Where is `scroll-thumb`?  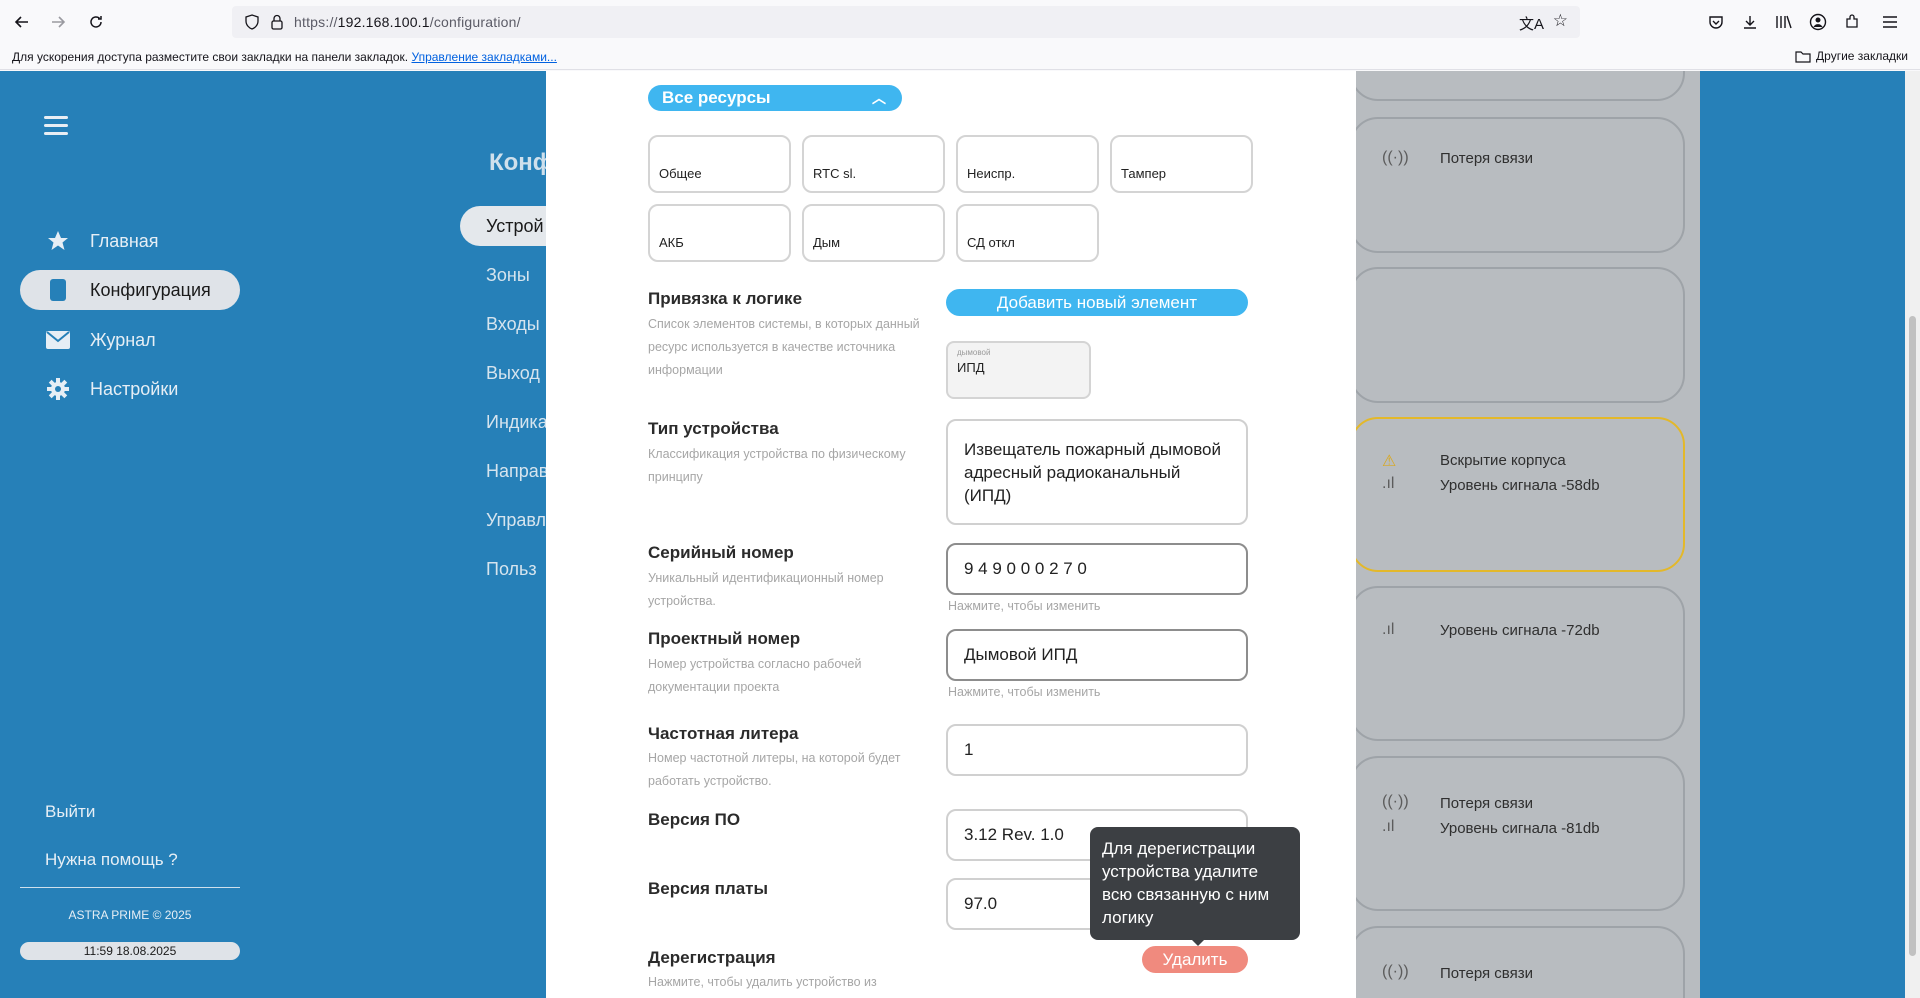
scroll-thumb is located at coordinates (1912, 636).